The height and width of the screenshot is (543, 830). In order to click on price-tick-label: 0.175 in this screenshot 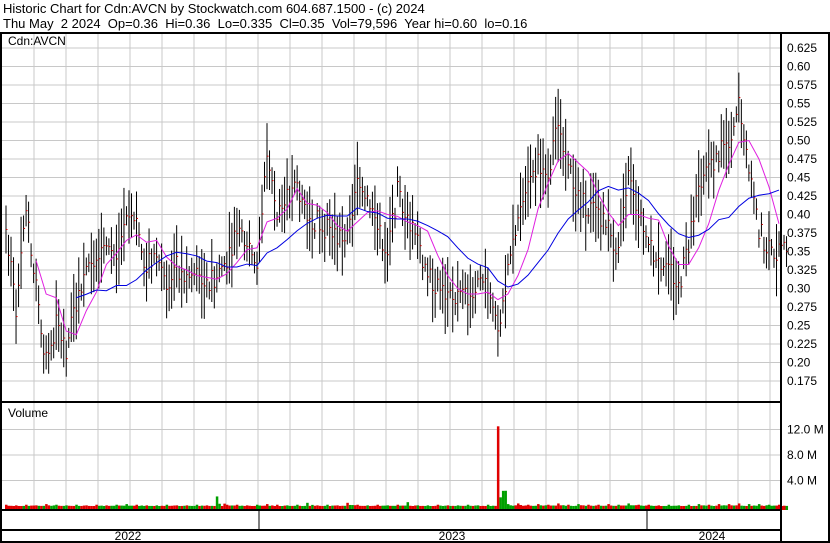, I will do `click(802, 381)`.